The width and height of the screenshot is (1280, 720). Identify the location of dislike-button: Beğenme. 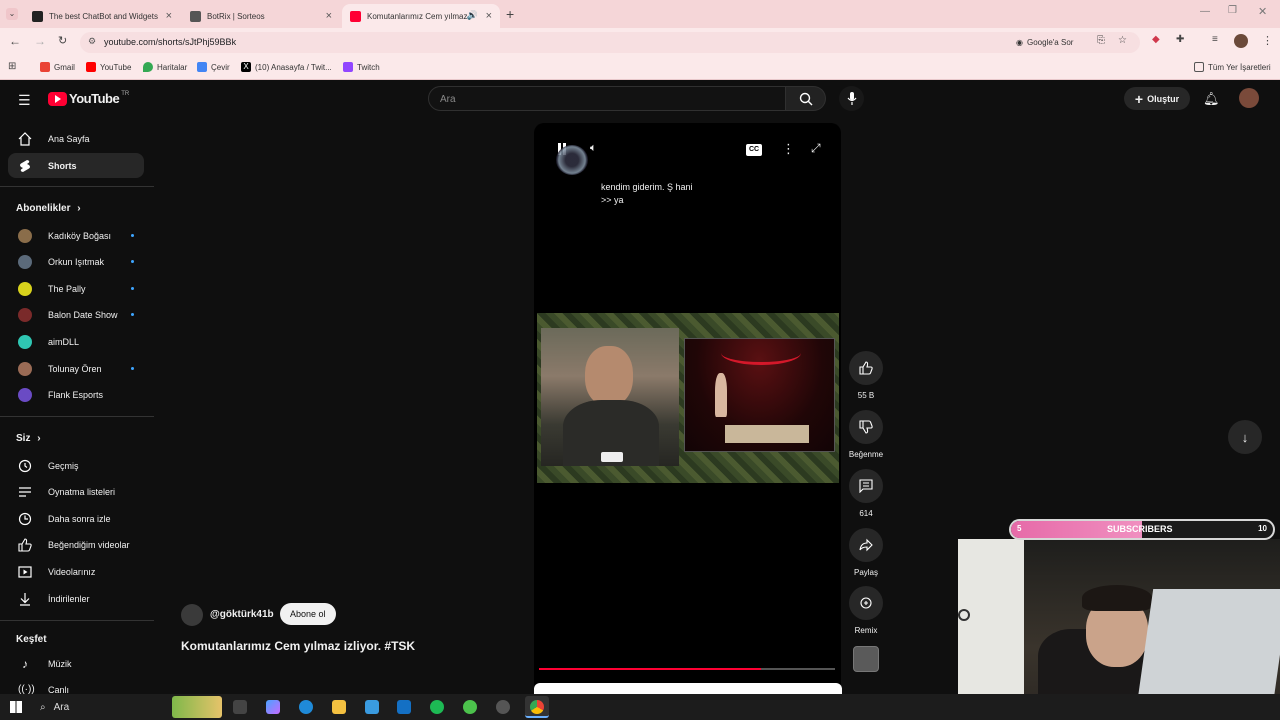
(866, 434).